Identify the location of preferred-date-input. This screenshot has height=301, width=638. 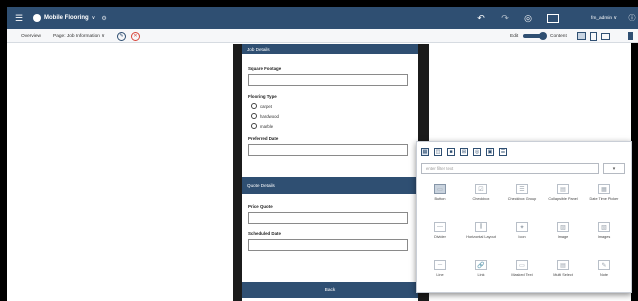
(328, 150).